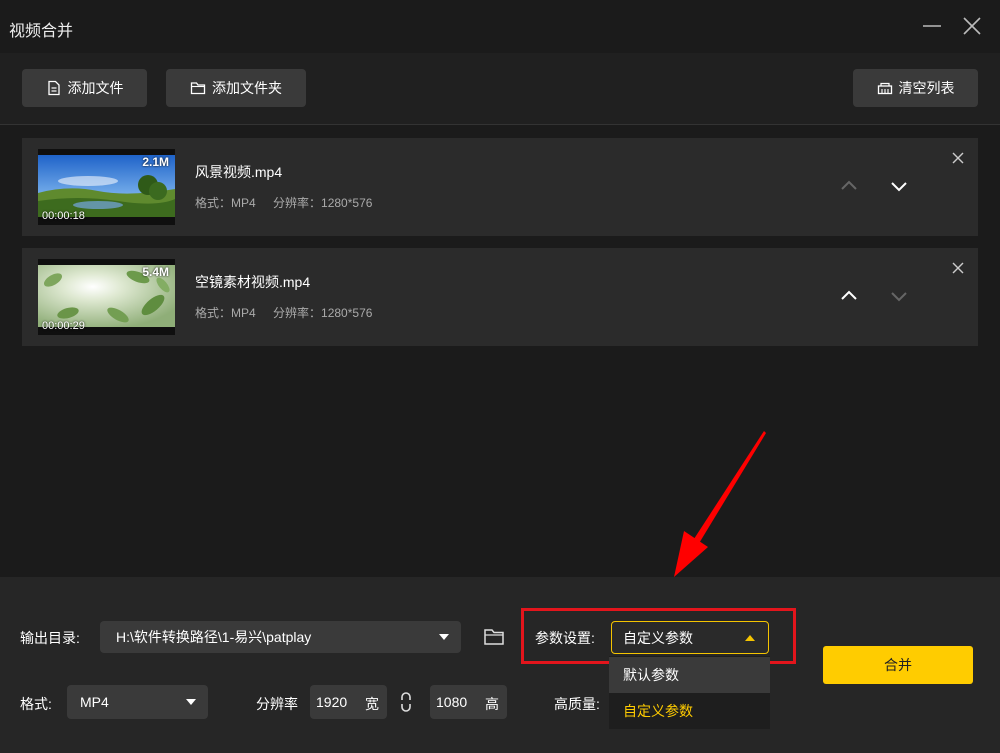  I want to click on clear-list-label: 清空列表, so click(926, 88).